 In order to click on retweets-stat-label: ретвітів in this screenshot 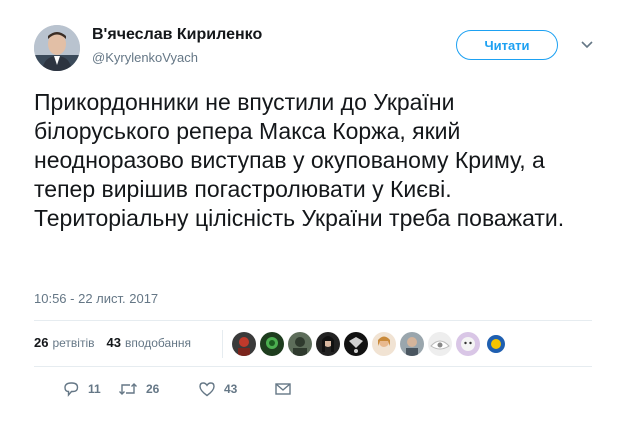, I will do `click(73, 342)`.